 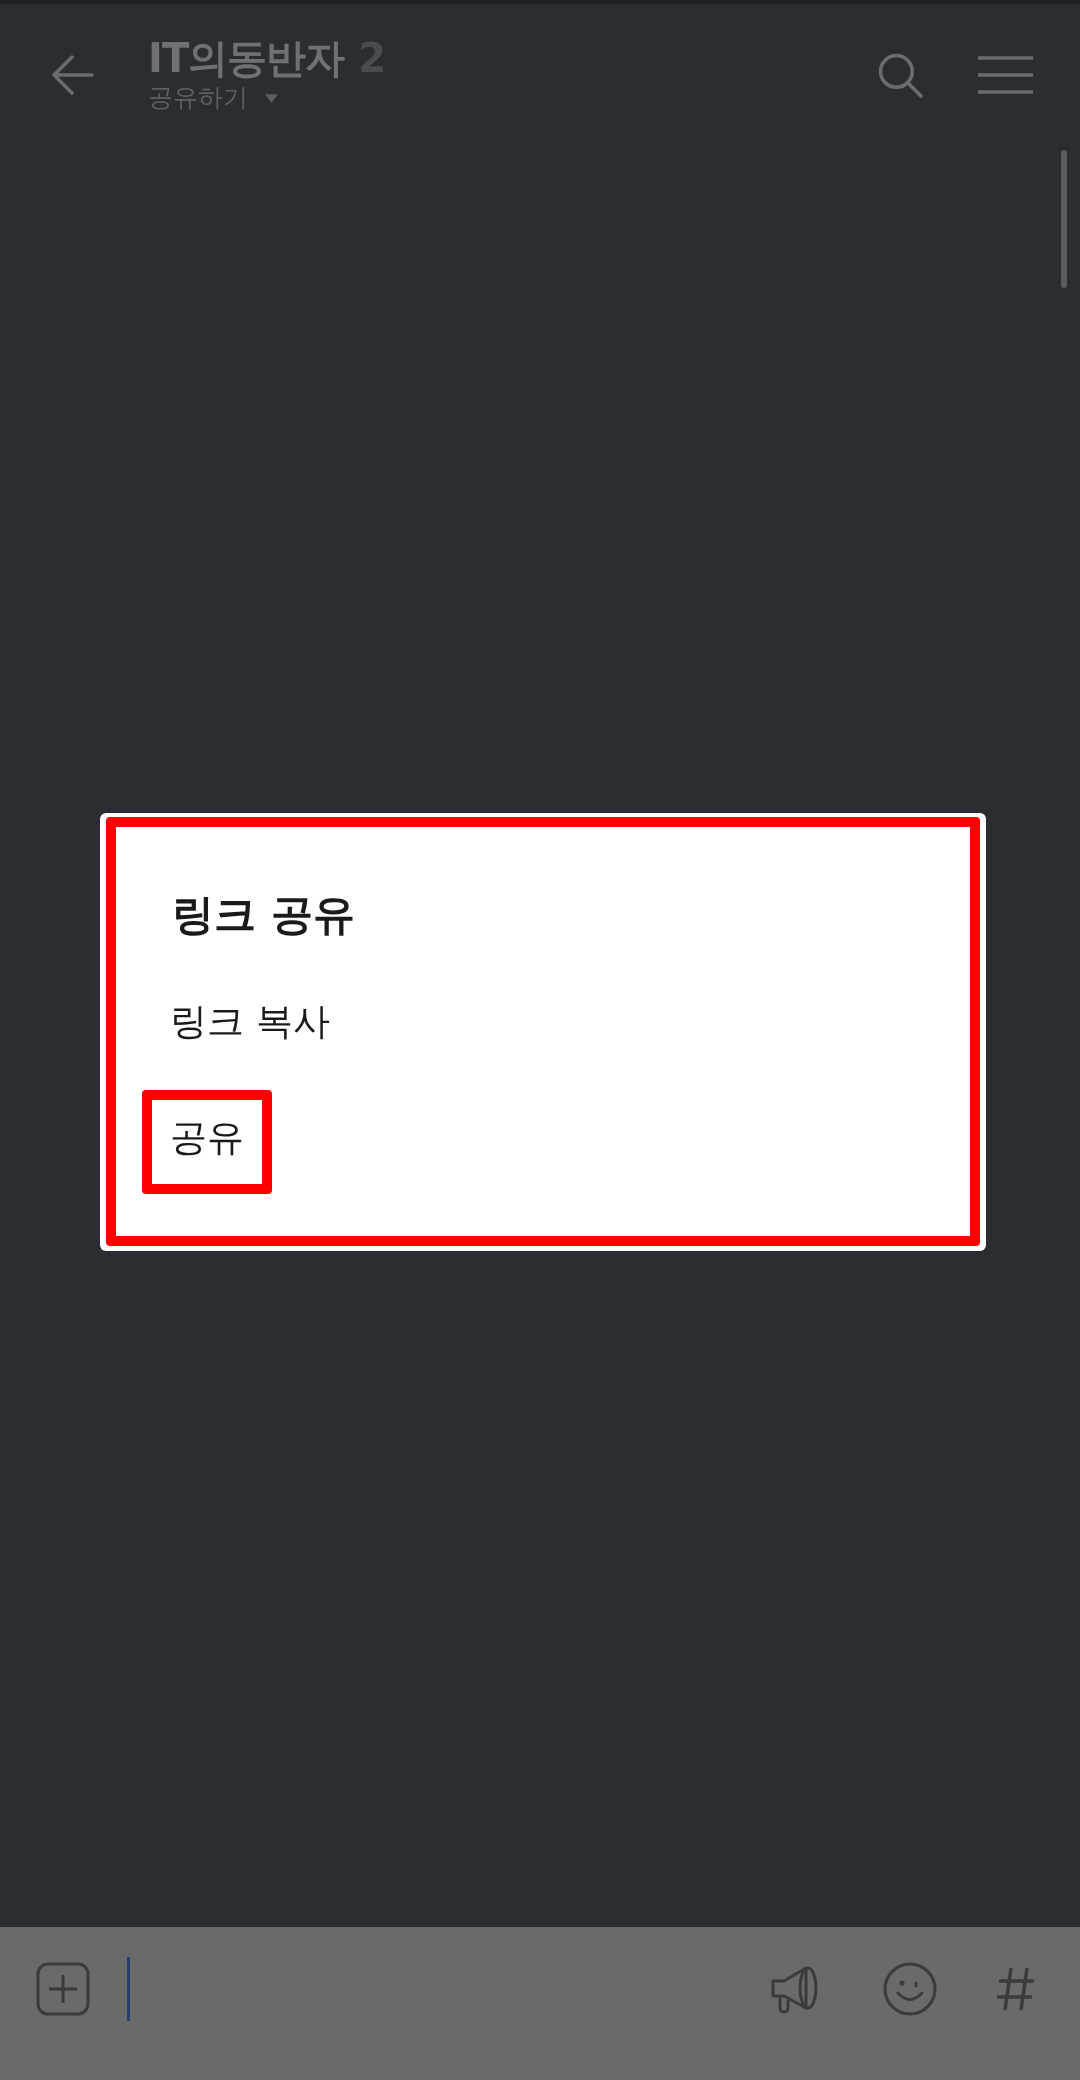 I want to click on dialog-option: 링크 복사, so click(x=543, y=1022).